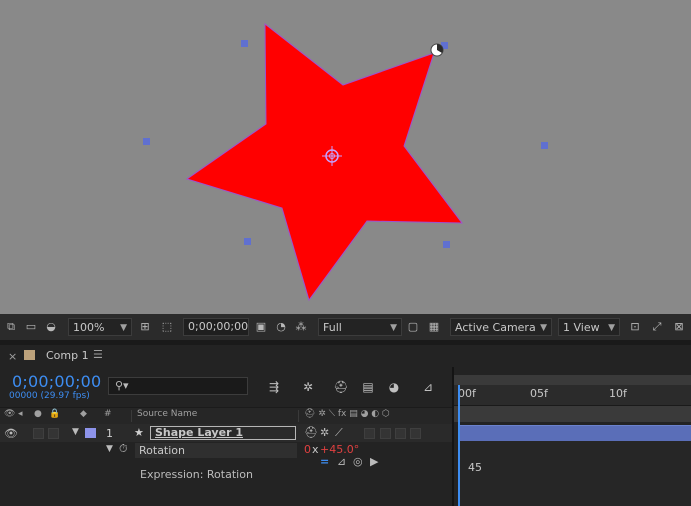  I want to click on layer-number: 1, so click(109, 433).